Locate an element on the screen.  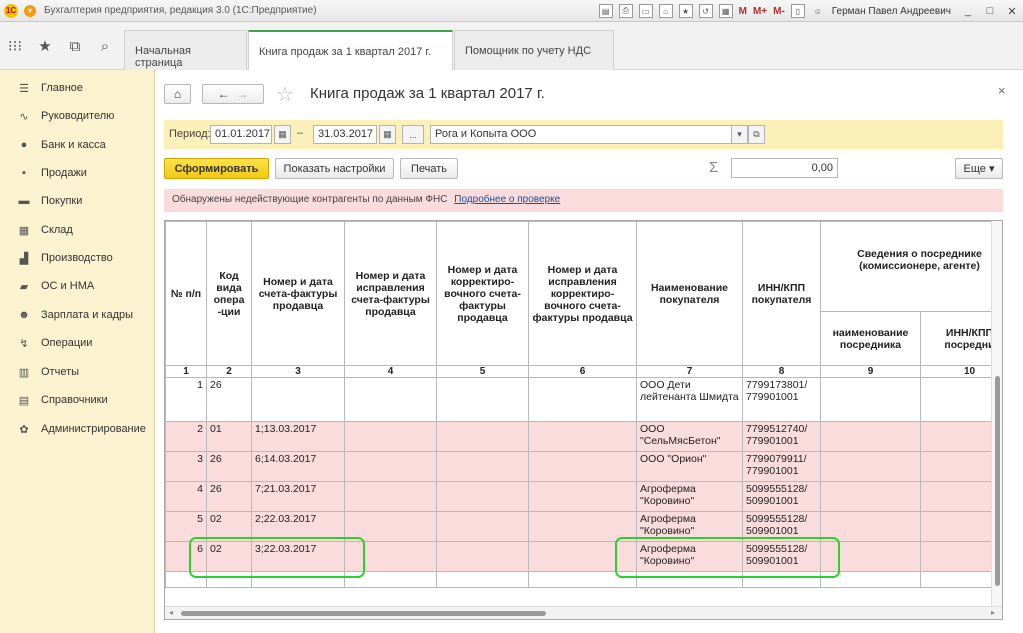
sidebar-item-label: Главное is located at coordinates (62, 88).